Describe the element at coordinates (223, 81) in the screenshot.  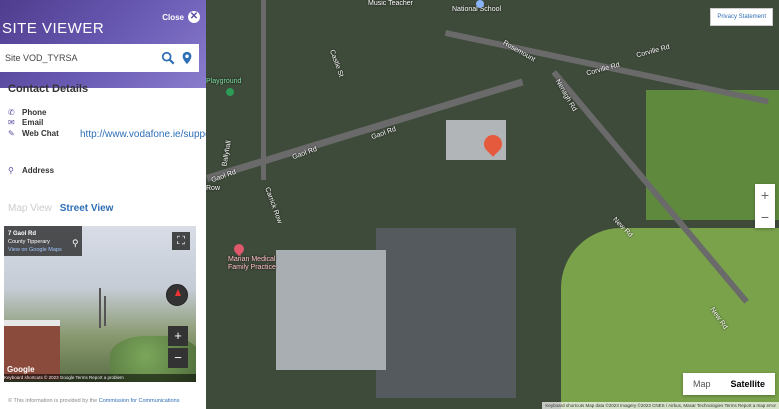
I see `label-playground: Playground` at that location.